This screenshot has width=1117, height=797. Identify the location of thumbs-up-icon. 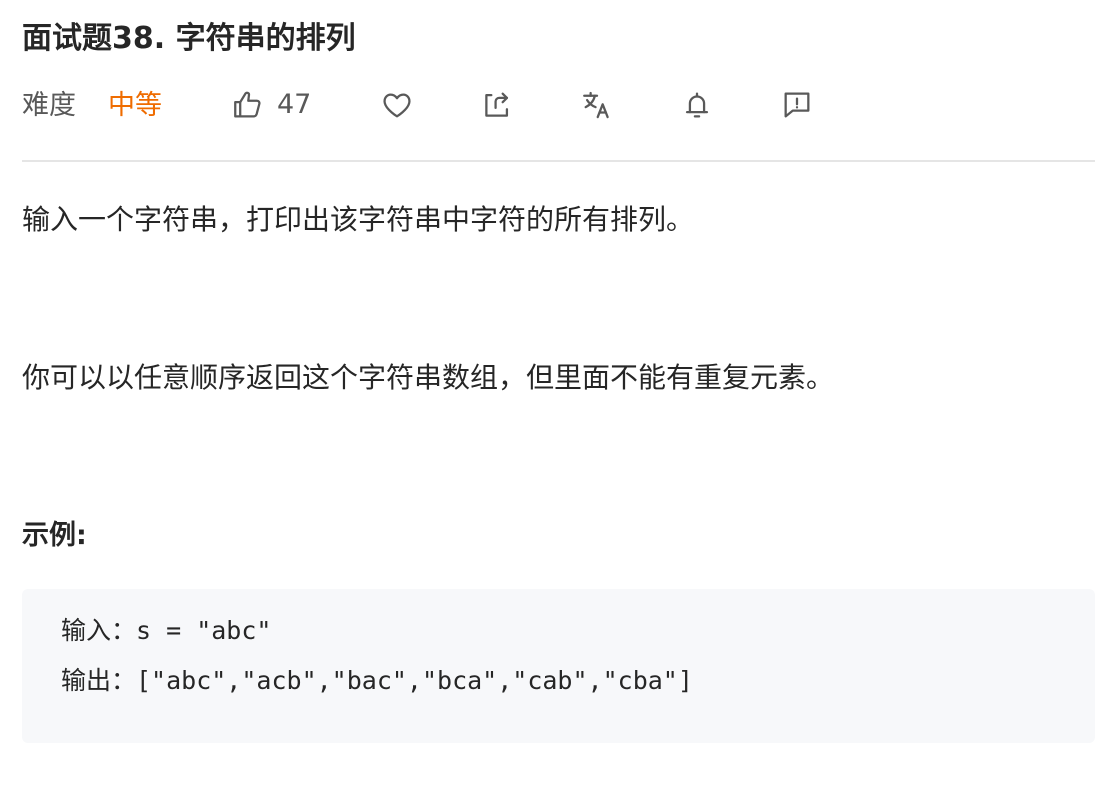
(248, 105).